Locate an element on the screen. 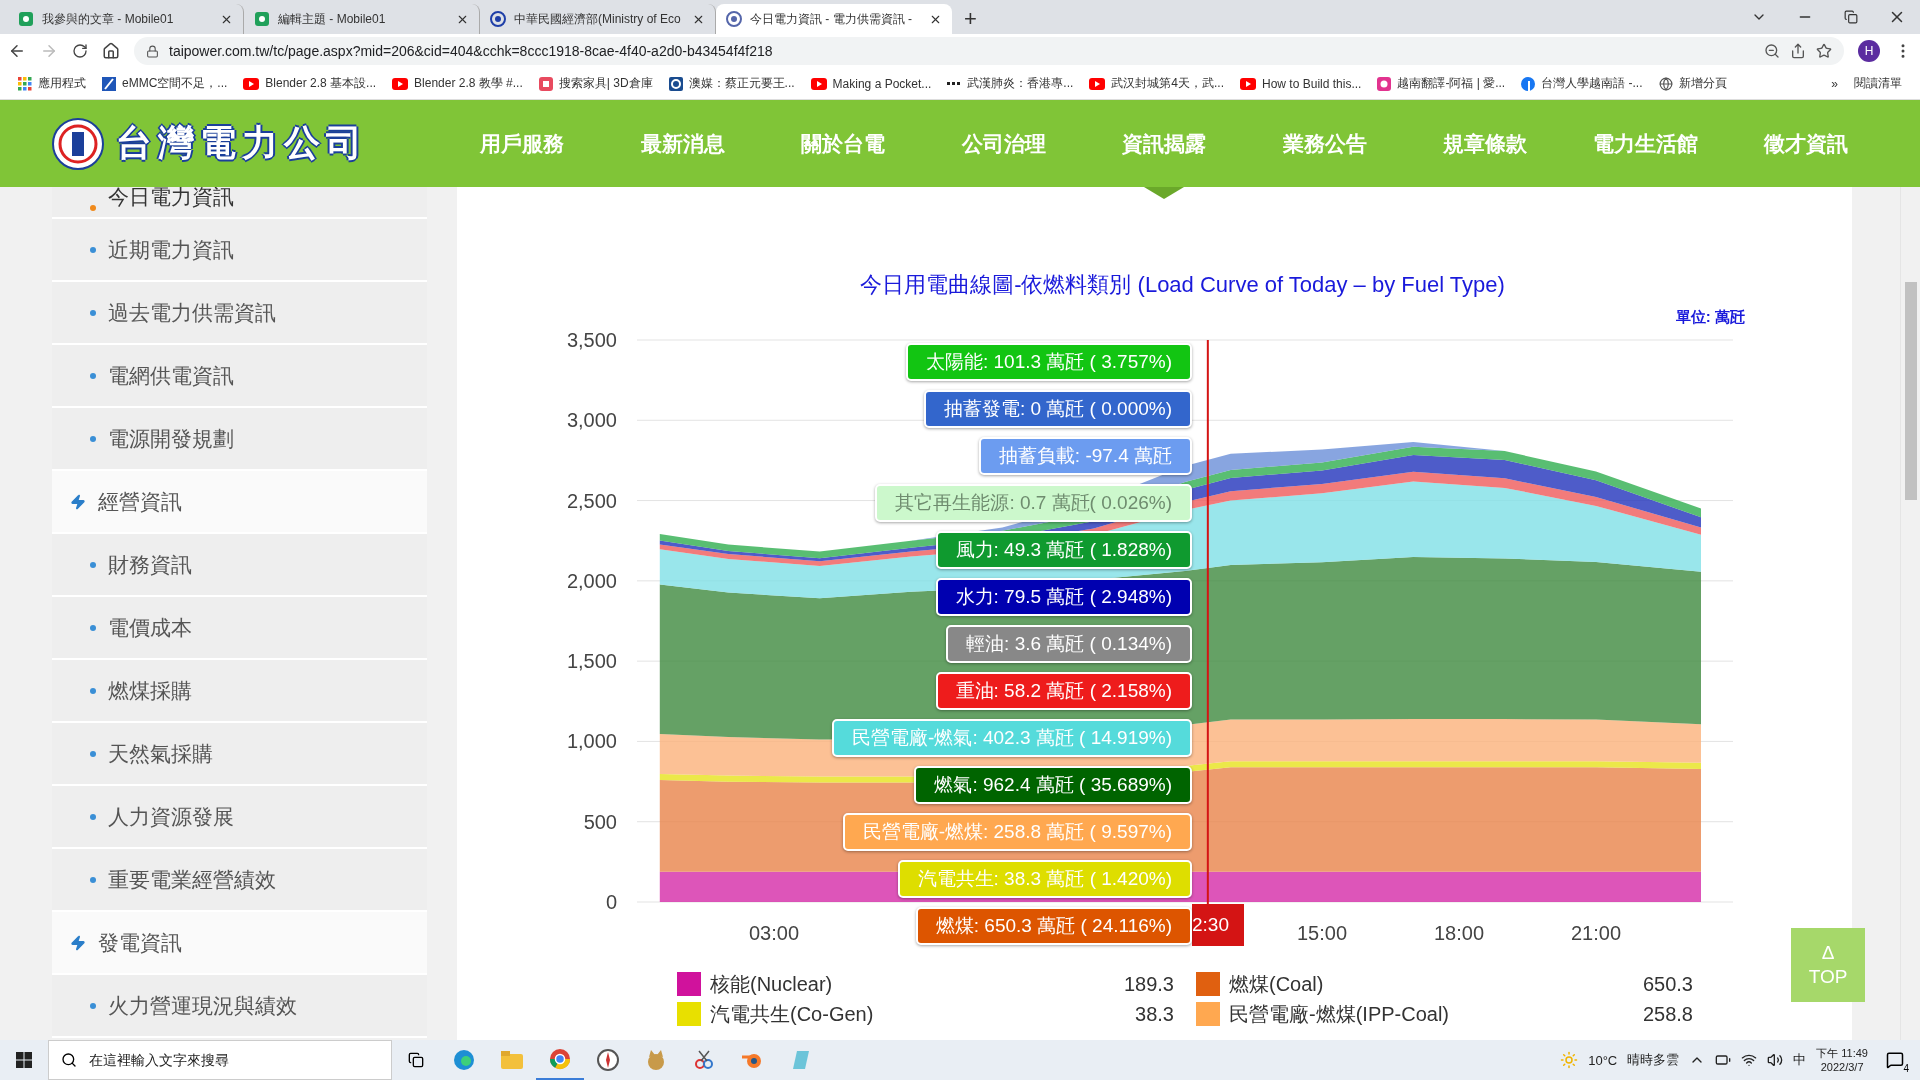 The image size is (1920, 1080). clock-date: 2022/3/7 is located at coordinates (1842, 1067).